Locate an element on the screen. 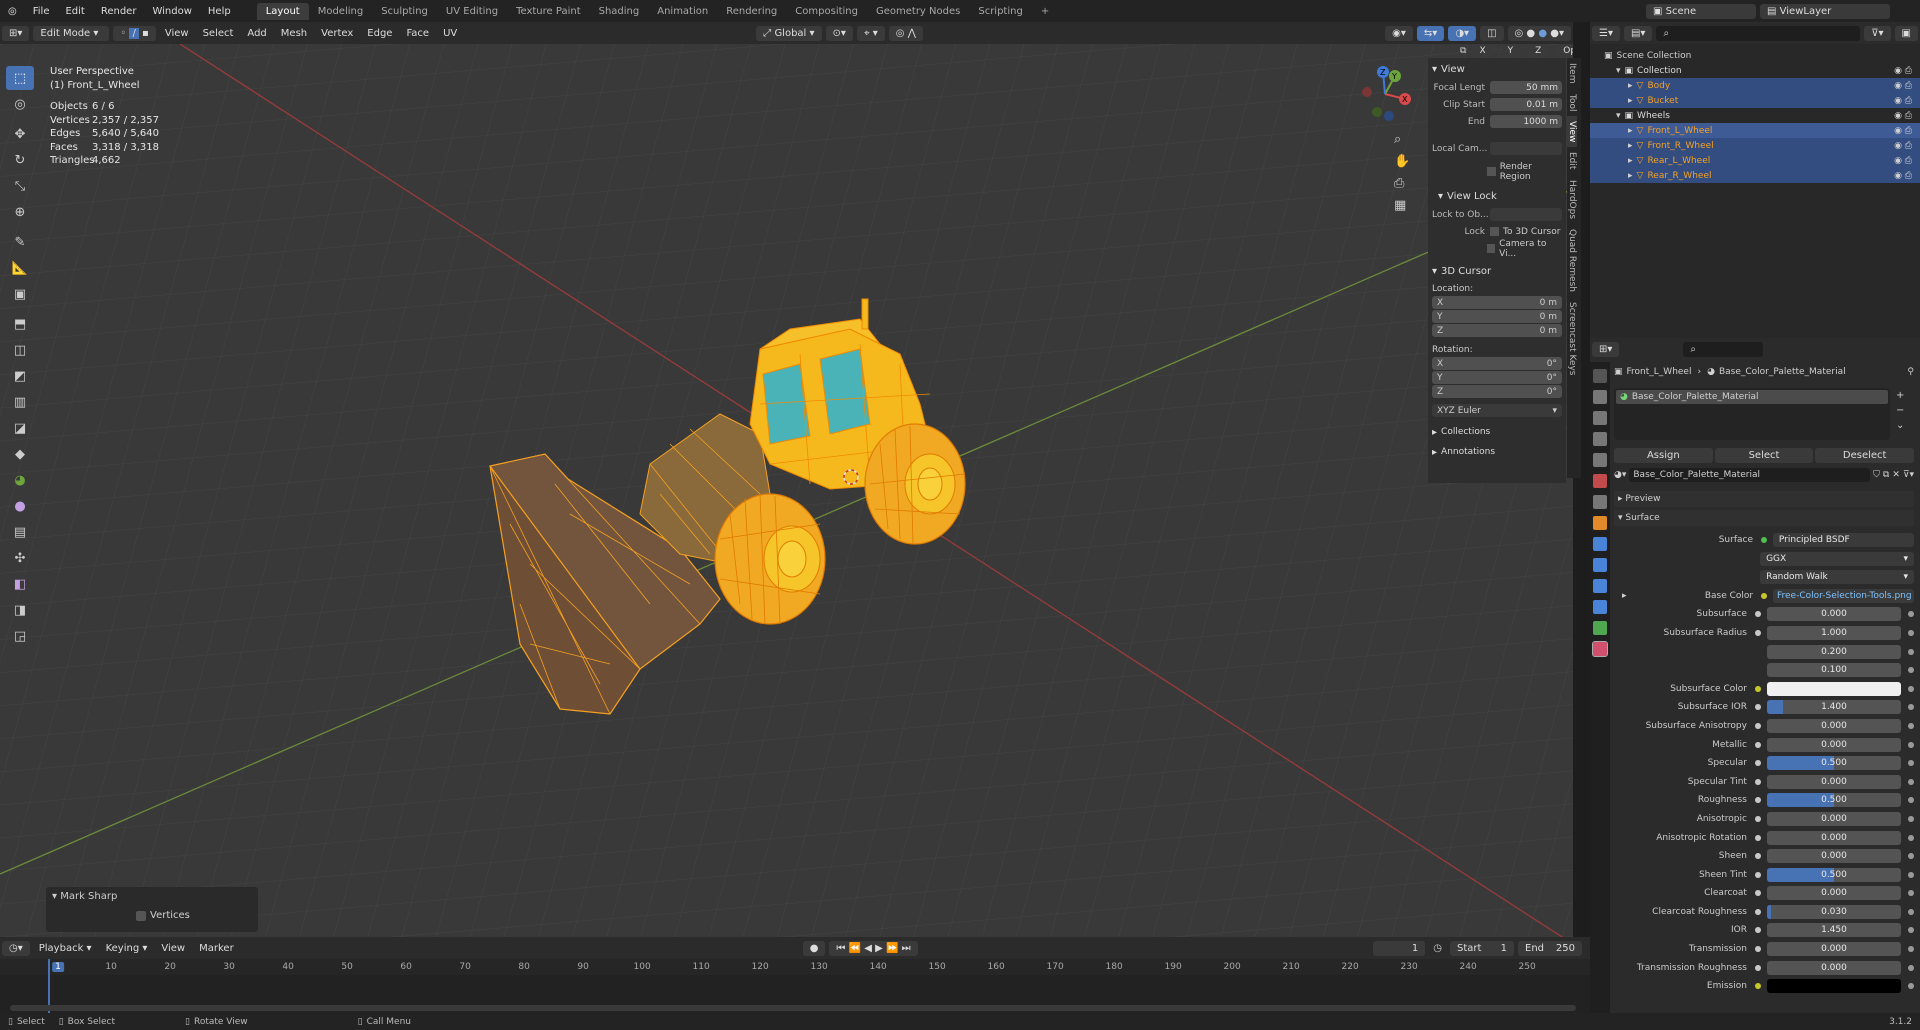 This screenshot has width=1920, height=1030. viewlayer-selector: ▤ ViewLayer is located at coordinates (1825, 11).